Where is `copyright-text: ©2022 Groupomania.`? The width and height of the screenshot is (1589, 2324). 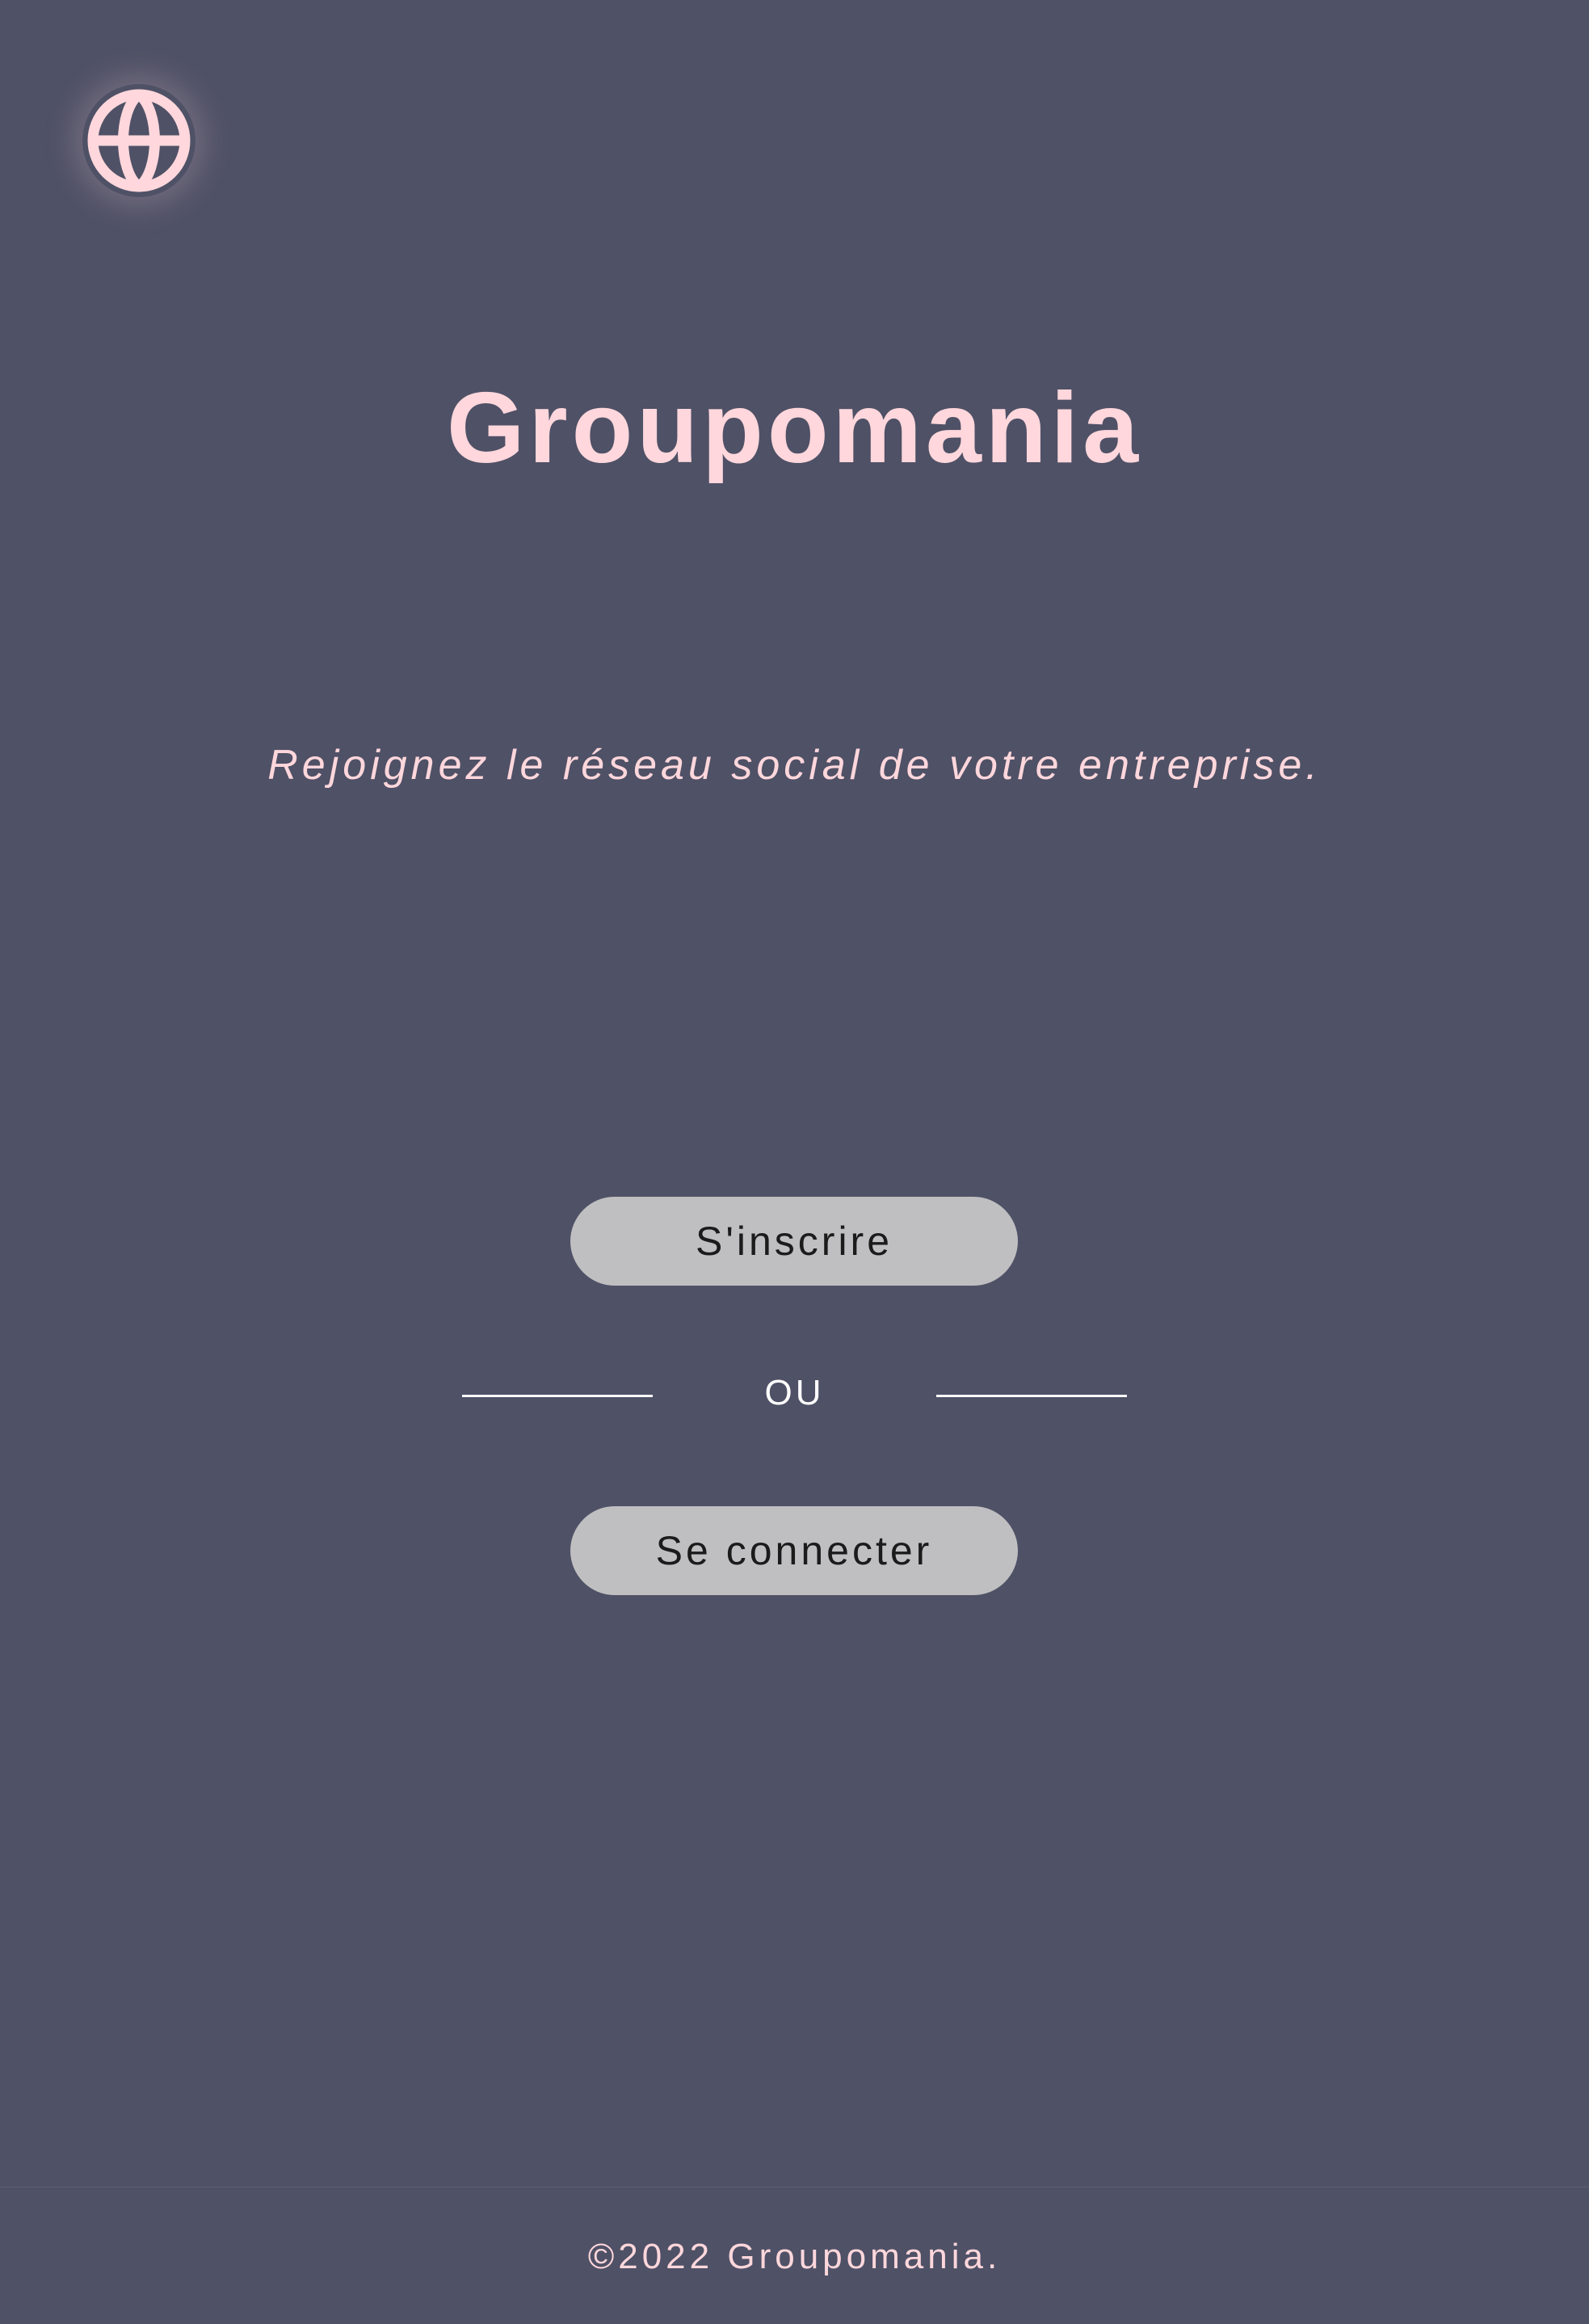
copyright-text: ©2022 Groupomania. is located at coordinates (794, 2256).